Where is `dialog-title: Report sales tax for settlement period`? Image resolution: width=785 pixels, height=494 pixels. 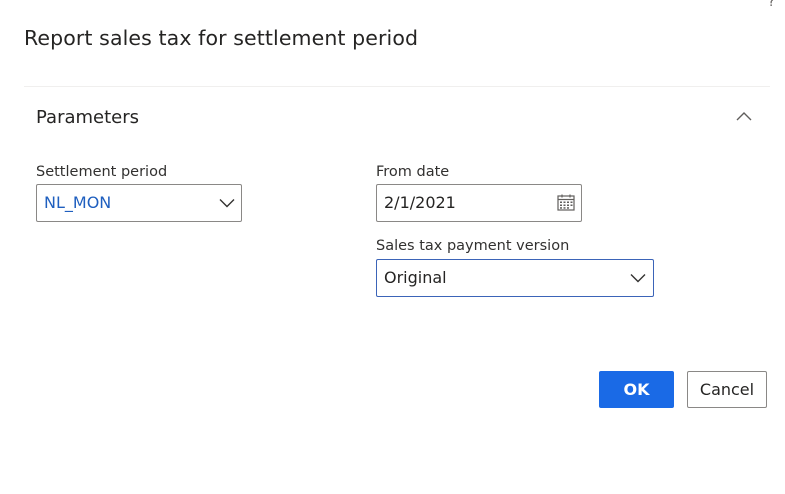
dialog-title: Report sales tax for settlement period is located at coordinates (221, 38).